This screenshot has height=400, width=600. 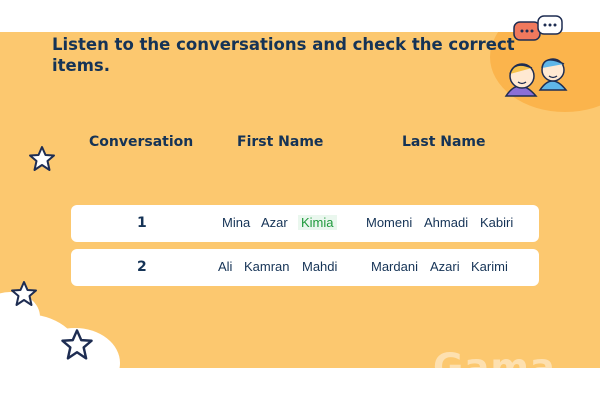 I want to click on last-name-option-momeni: Momeni, so click(x=389, y=222).